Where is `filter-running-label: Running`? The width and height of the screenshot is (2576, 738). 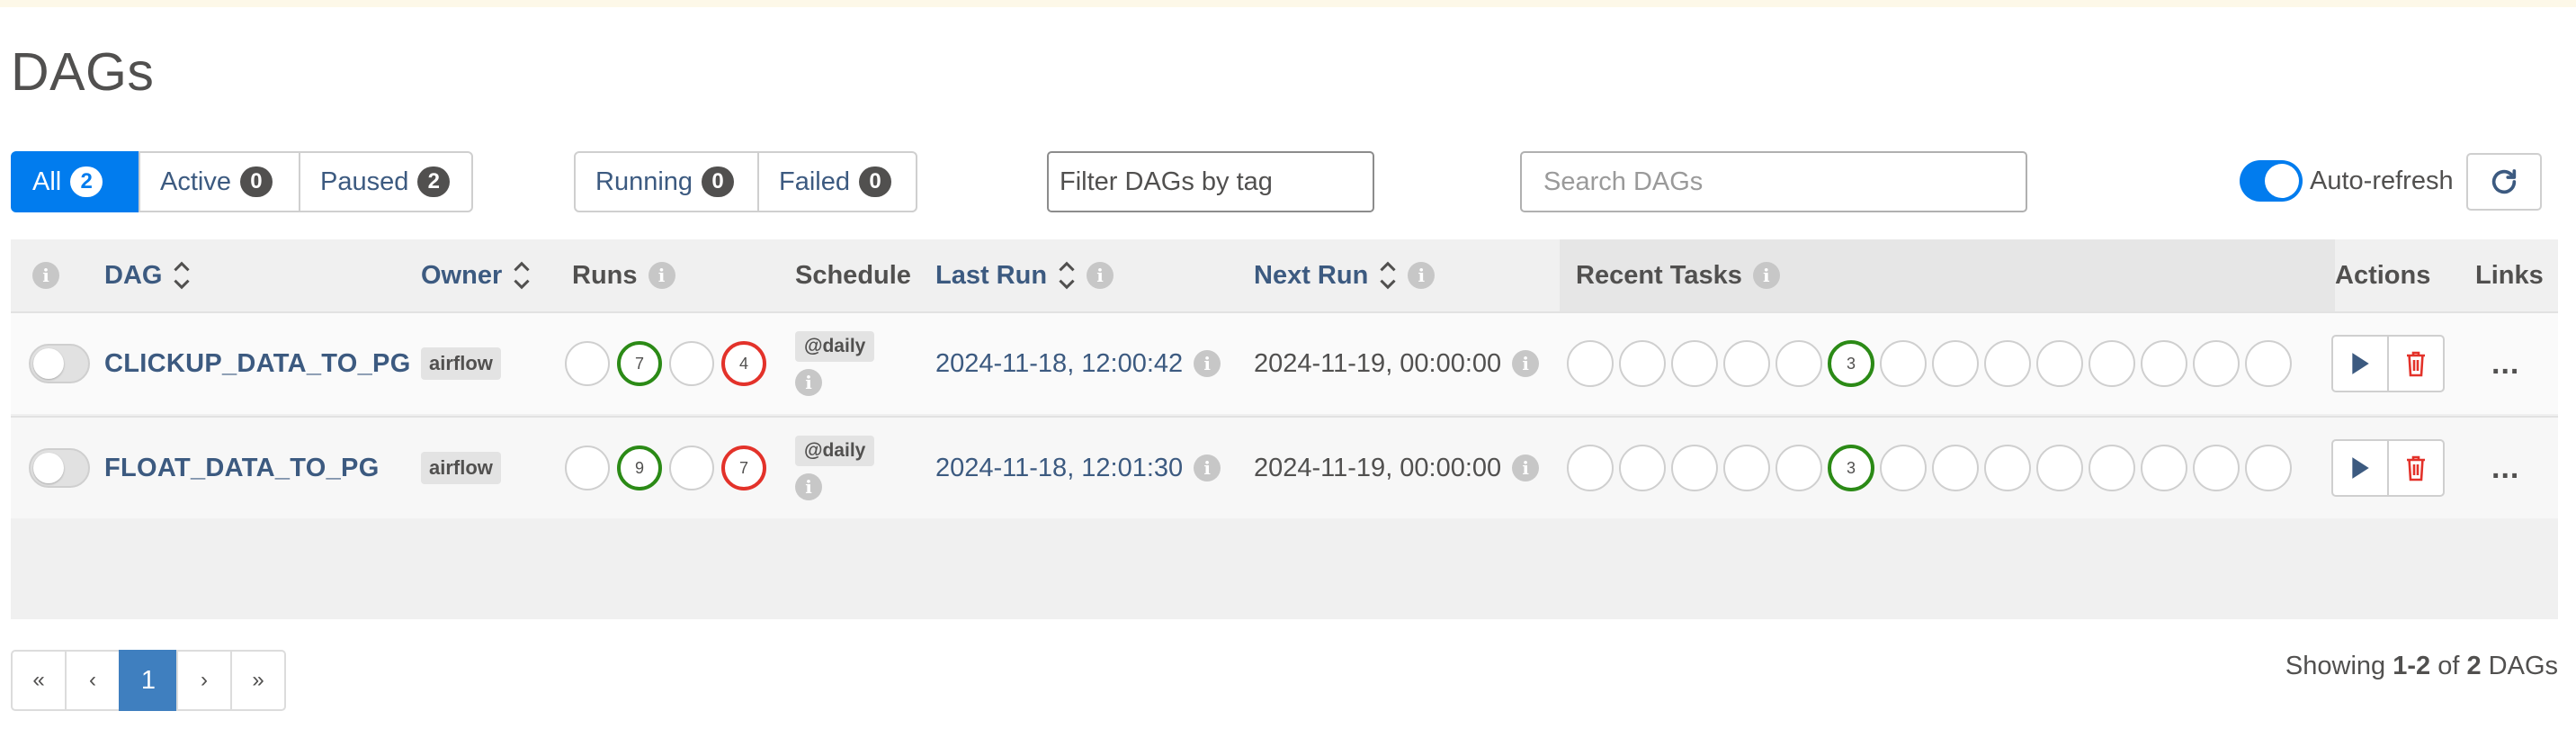 filter-running-label: Running is located at coordinates (644, 181).